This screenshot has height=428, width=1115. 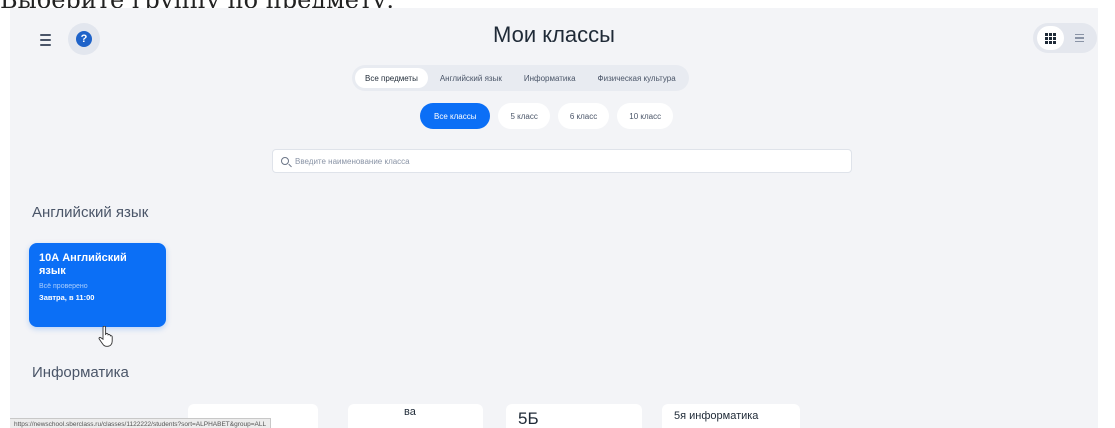 I want to click on list-view-icon, so click(x=1079, y=38).